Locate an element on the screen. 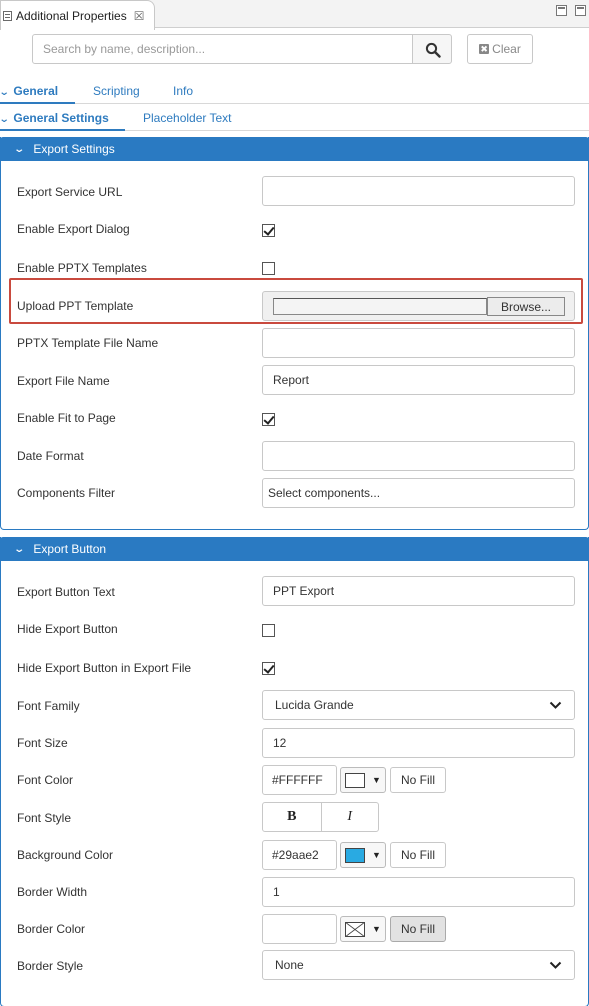  template-file-path-box is located at coordinates (380, 306).